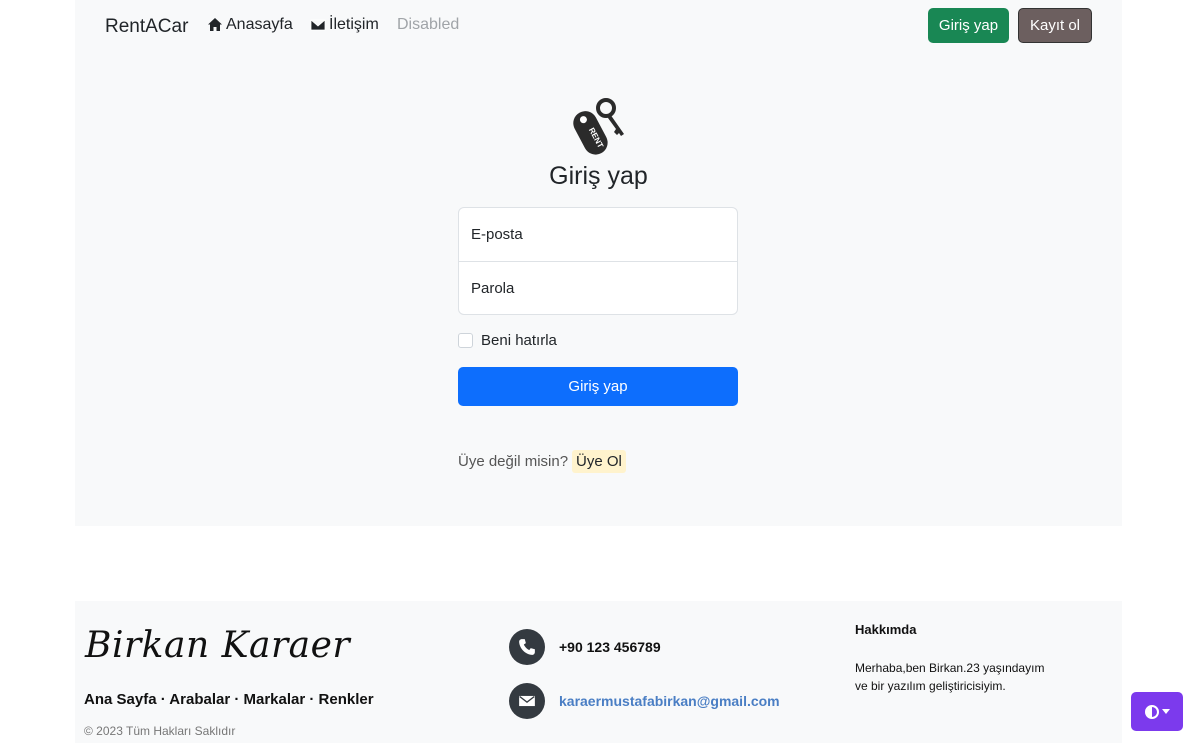 The height and width of the screenshot is (743, 1195). I want to click on login-form-fields: E-posta Parola, so click(598, 261).